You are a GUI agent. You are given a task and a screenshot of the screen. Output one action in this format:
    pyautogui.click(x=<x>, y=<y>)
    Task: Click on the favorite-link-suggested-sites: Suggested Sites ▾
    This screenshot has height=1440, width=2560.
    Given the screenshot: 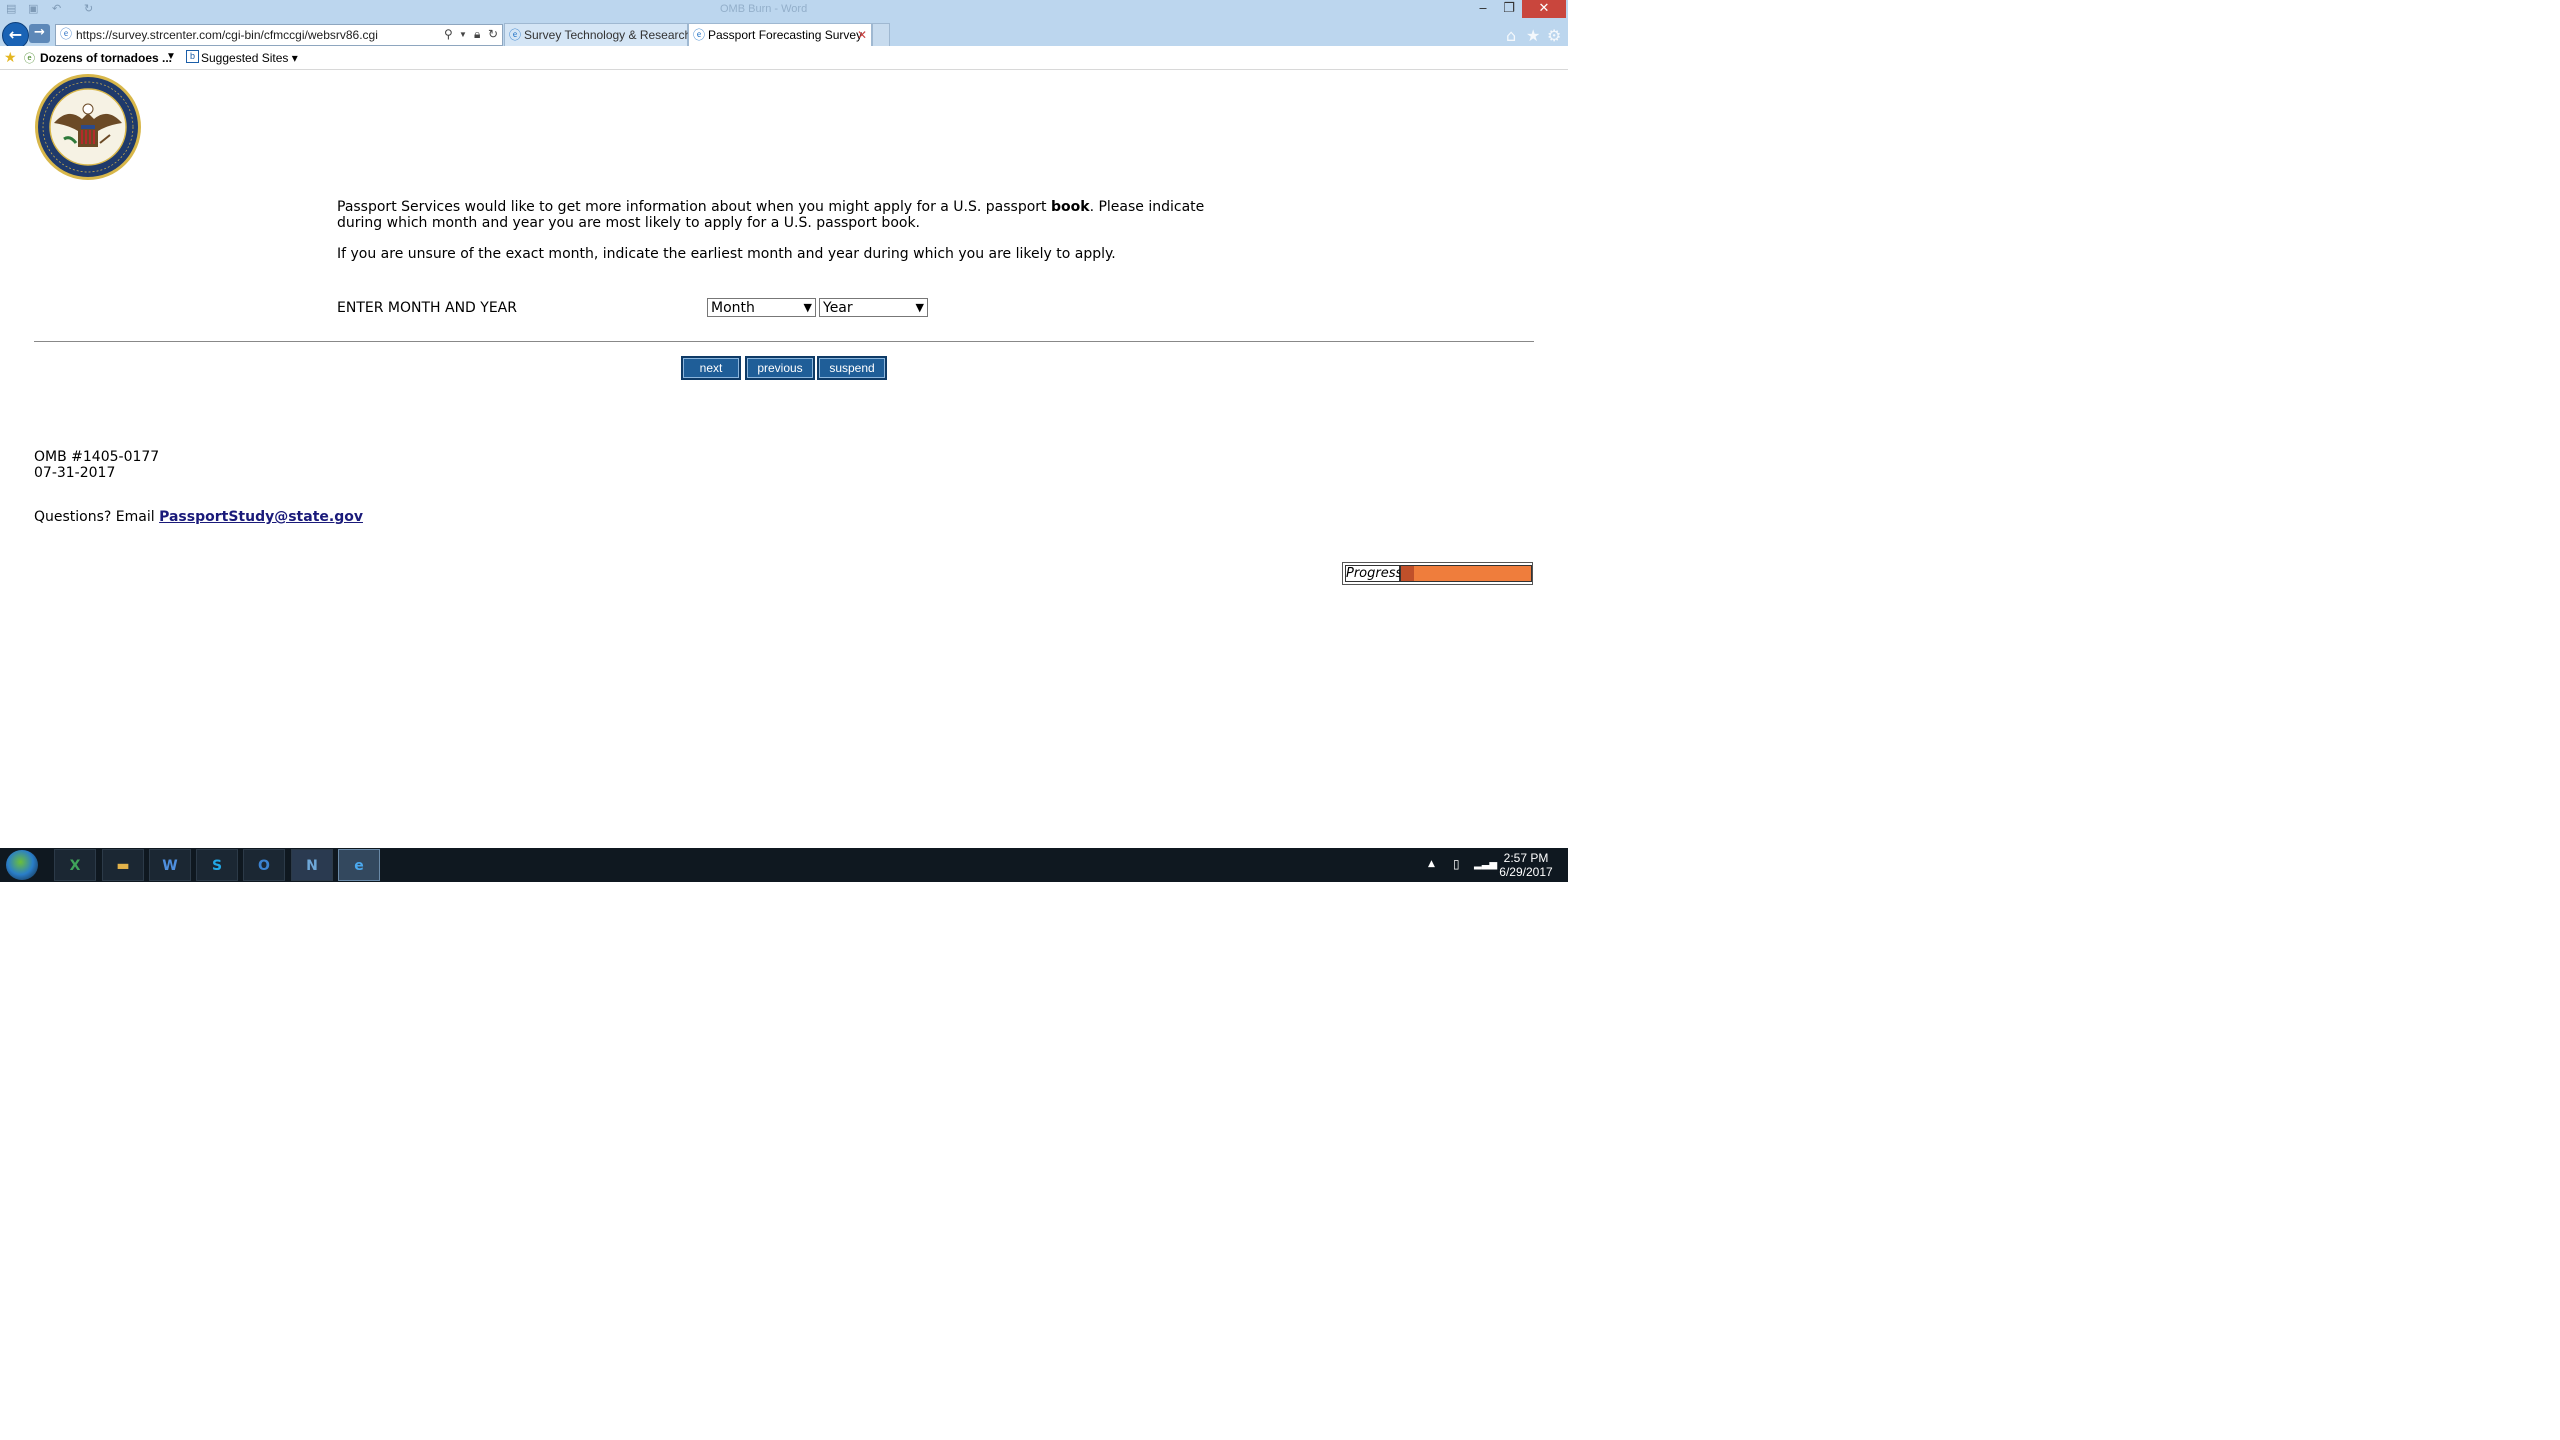 What is the action you would take?
    pyautogui.click(x=249, y=58)
    